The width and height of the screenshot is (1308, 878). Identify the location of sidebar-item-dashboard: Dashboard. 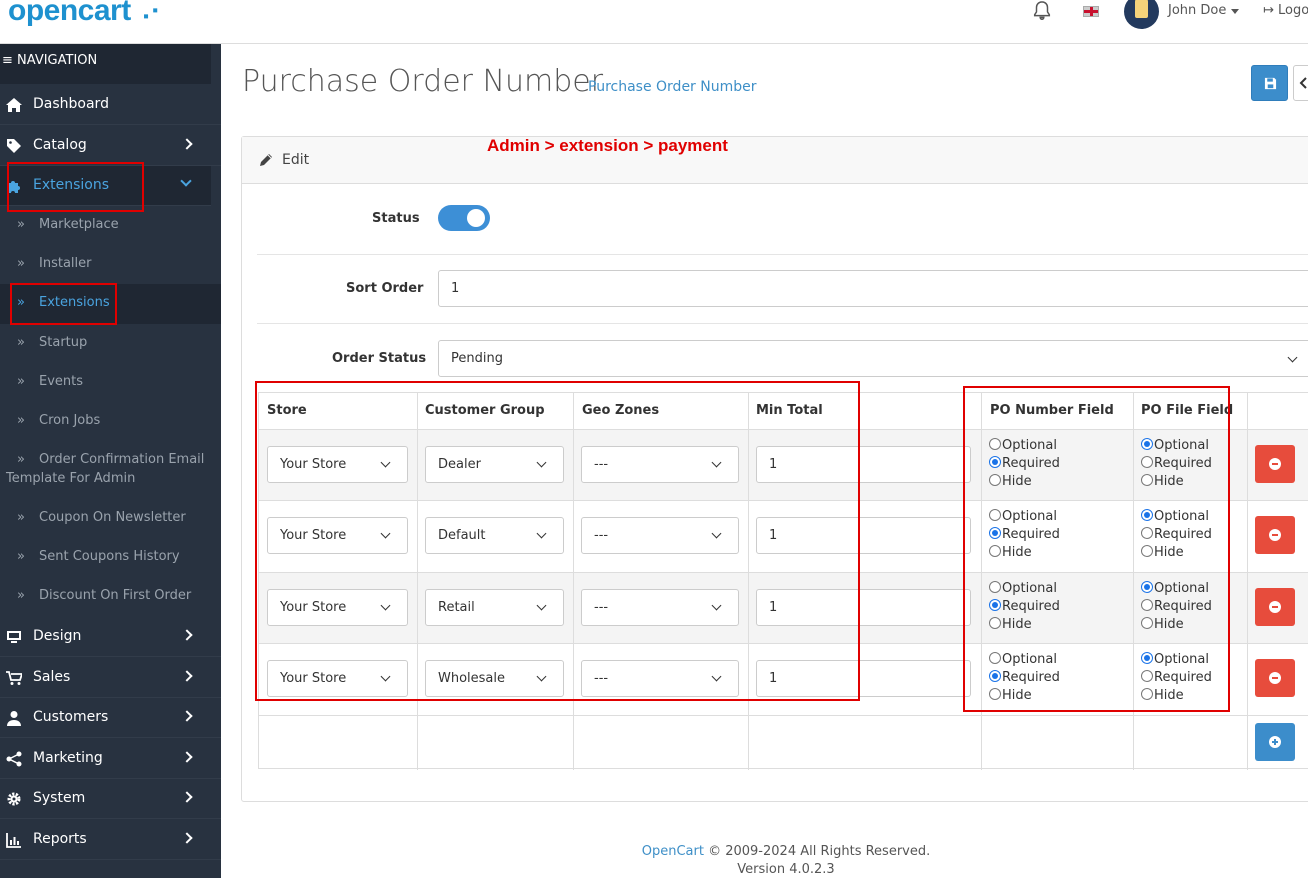
(110, 105).